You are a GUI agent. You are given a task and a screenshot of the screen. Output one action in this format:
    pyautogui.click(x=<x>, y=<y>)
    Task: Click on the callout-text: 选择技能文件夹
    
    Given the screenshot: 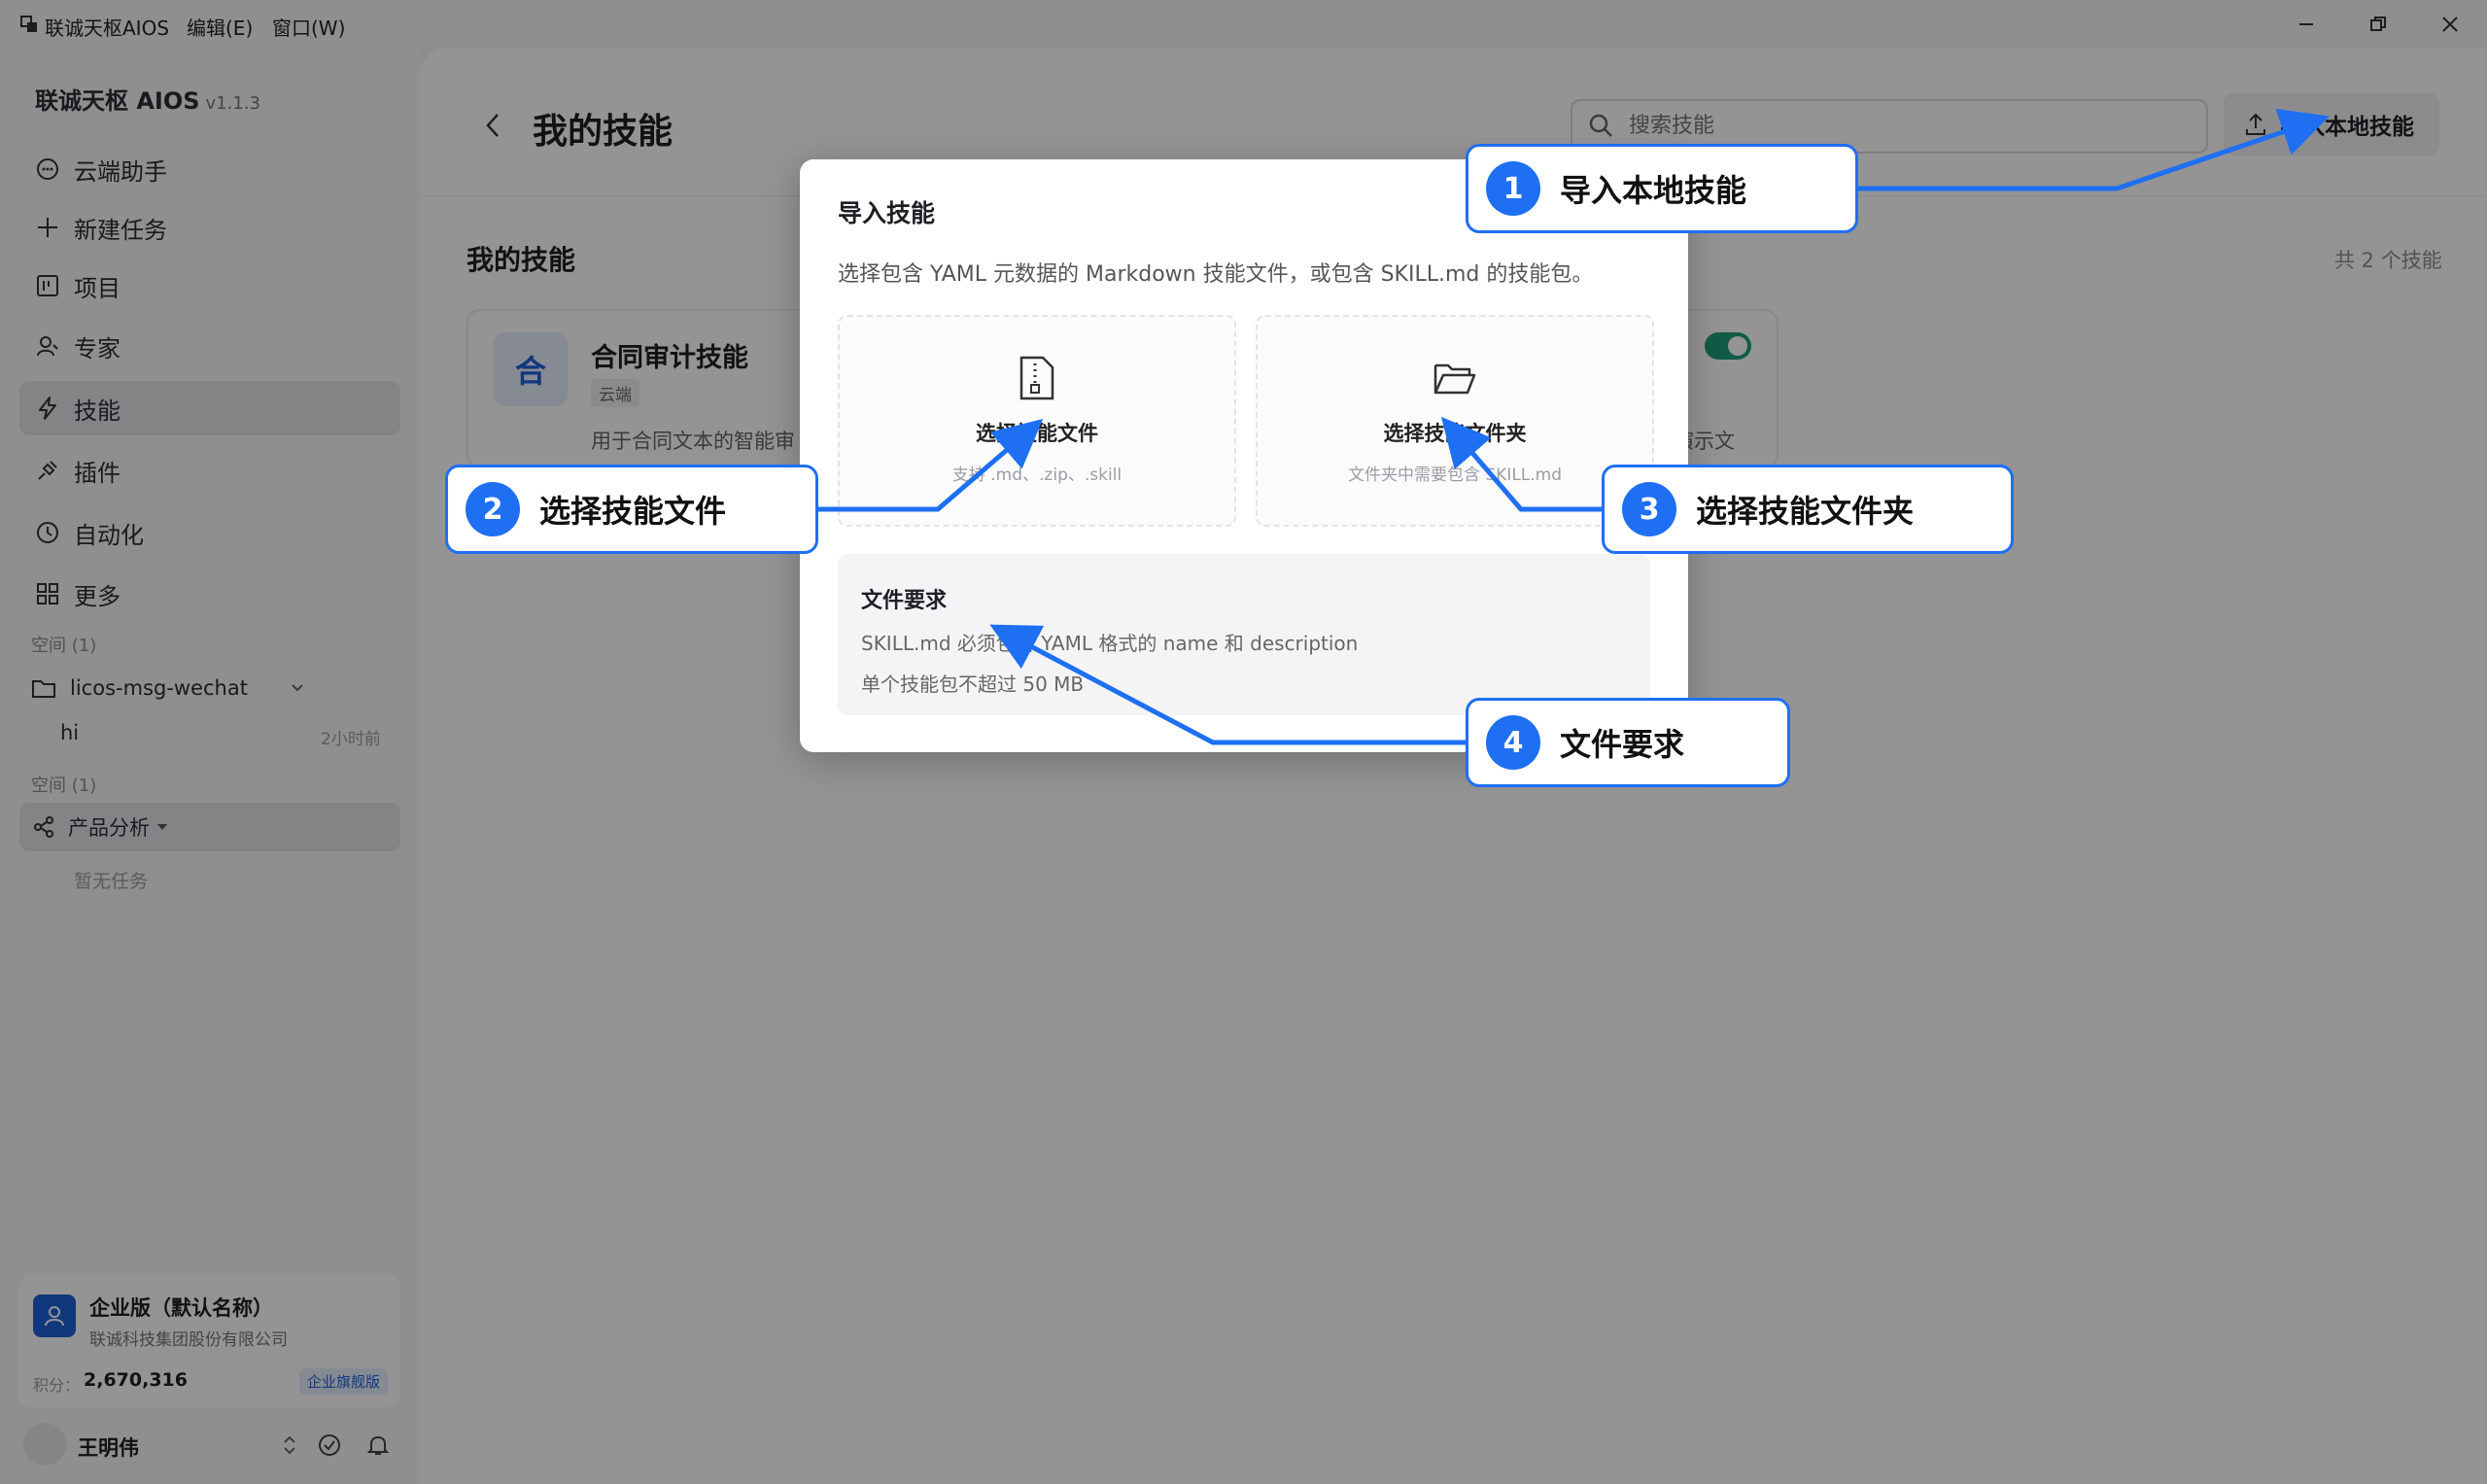 What is the action you would take?
    pyautogui.click(x=1805, y=511)
    